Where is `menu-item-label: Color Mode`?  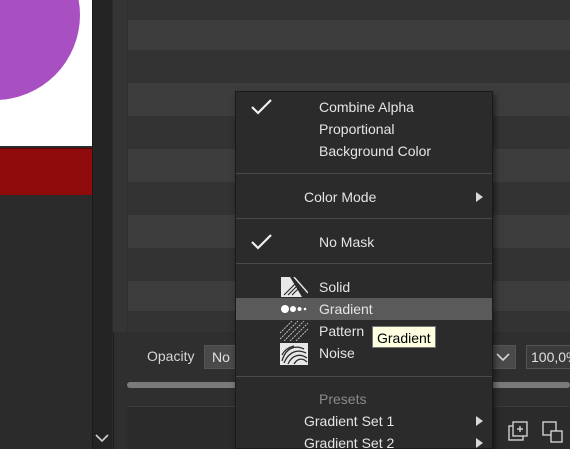 menu-item-label: Color Mode is located at coordinates (340, 197).